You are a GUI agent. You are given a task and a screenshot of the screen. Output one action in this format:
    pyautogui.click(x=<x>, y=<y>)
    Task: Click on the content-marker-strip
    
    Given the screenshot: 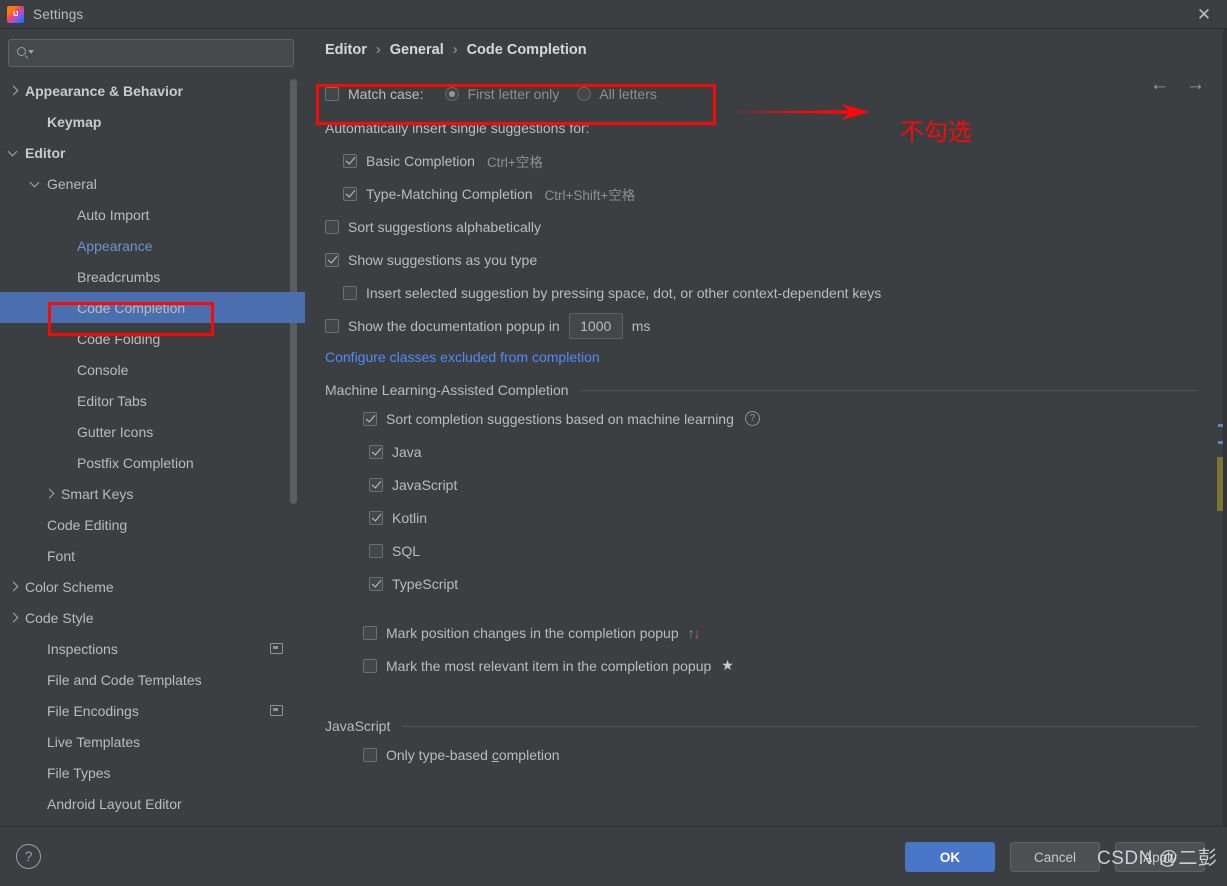 What is the action you would take?
    pyautogui.click(x=1220, y=427)
    